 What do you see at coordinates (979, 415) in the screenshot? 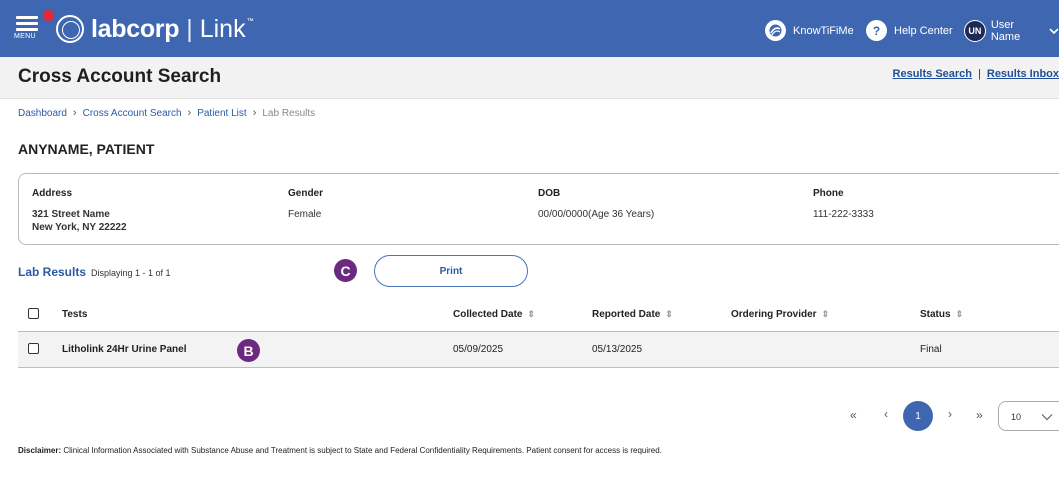
I see `last-page-button: »` at bounding box center [979, 415].